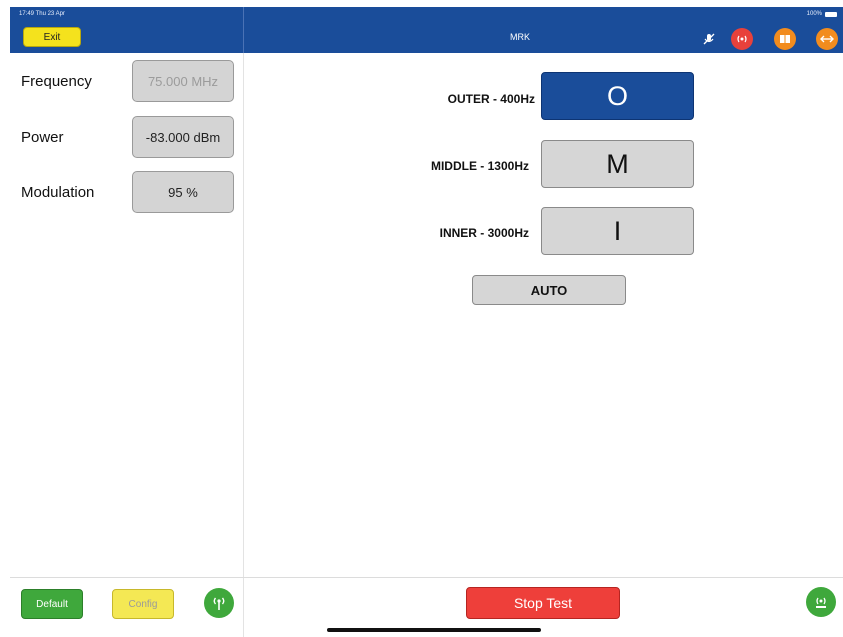 This screenshot has width=843, height=637. I want to click on footer-bar: Default Config Stop Test, so click(426, 607).